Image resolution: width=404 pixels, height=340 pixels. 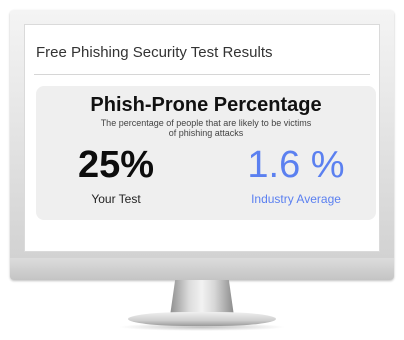 I want to click on results-title: Free Phishing Security Test Results, so click(x=154, y=52).